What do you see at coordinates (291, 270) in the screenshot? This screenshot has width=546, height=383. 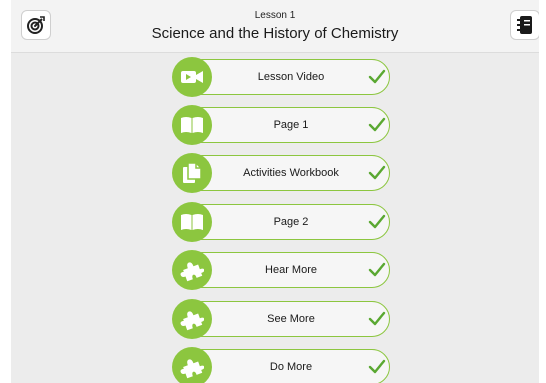 I see `item-label: Hear More` at bounding box center [291, 270].